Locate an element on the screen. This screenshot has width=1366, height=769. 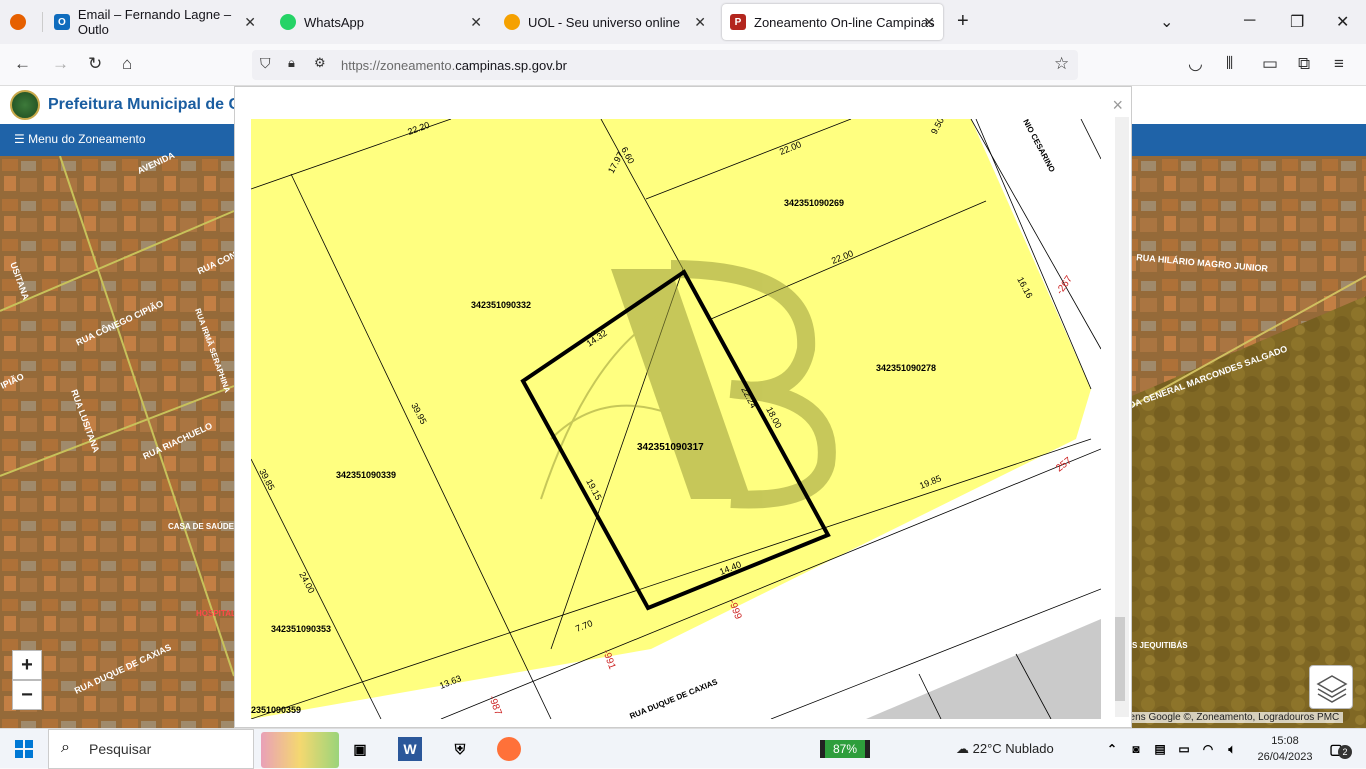
zoom-out-button: − is located at coordinates (27, 695).